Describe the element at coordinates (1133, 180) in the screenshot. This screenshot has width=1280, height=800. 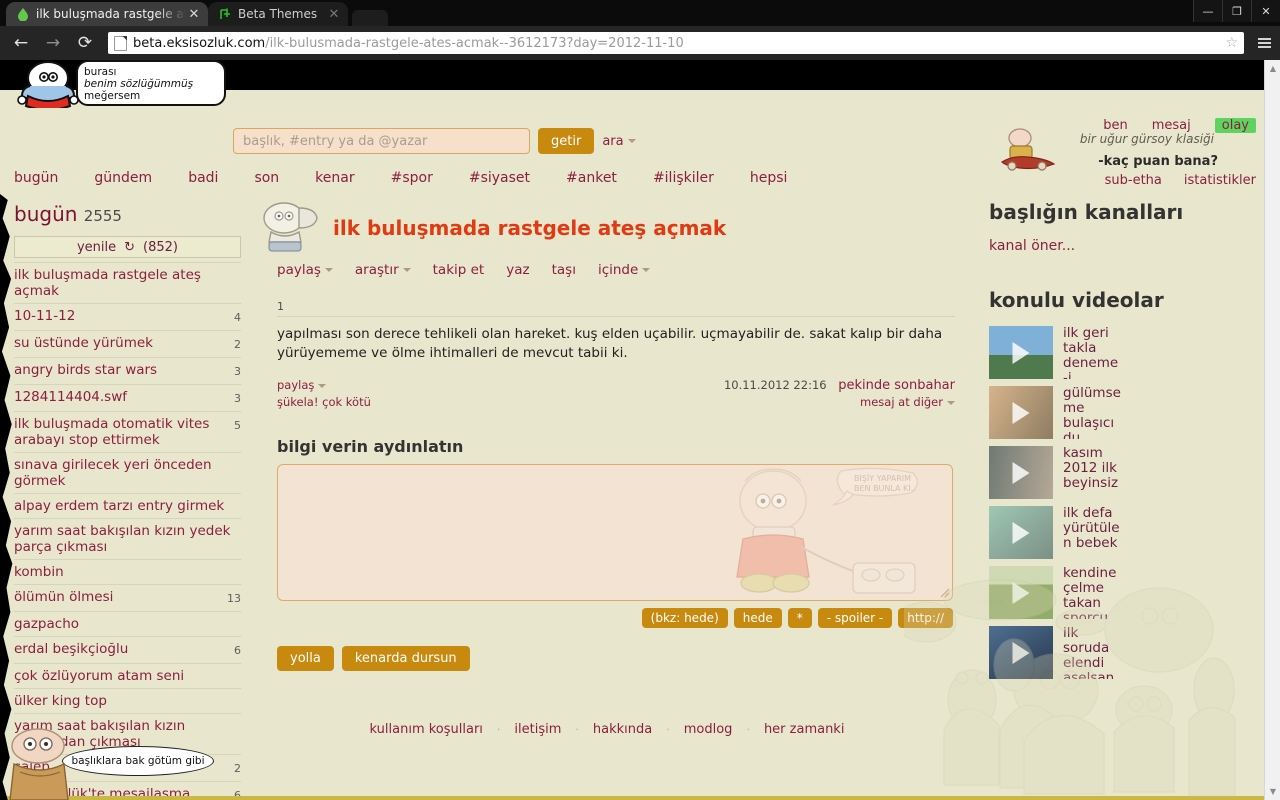
I see `sub-link-sub-etha: sub-etha` at that location.